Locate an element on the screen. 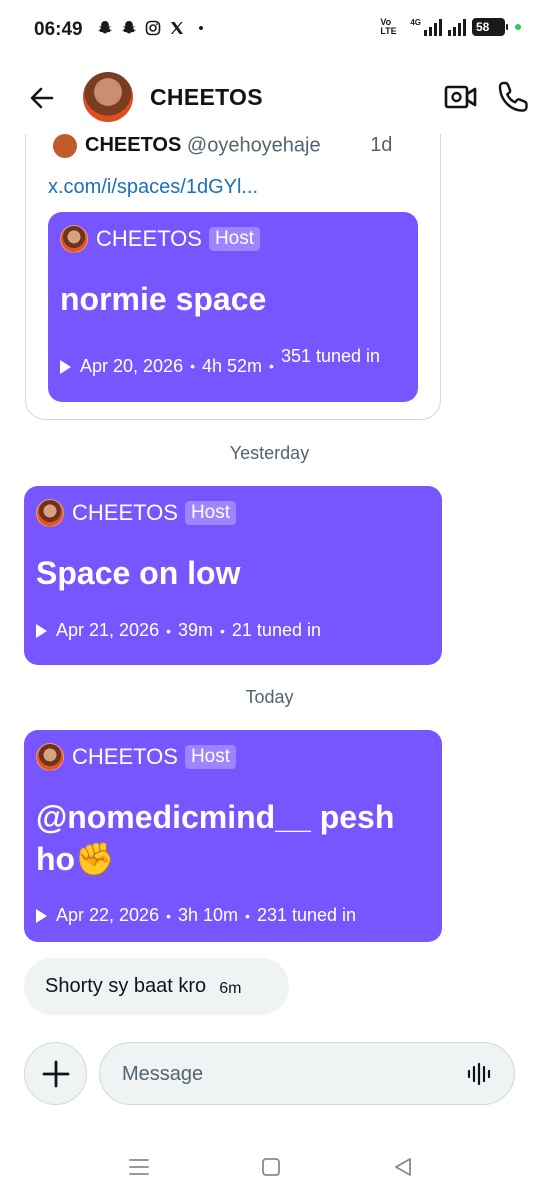  space-date: Apr 22, 2026 is located at coordinates (108, 915).